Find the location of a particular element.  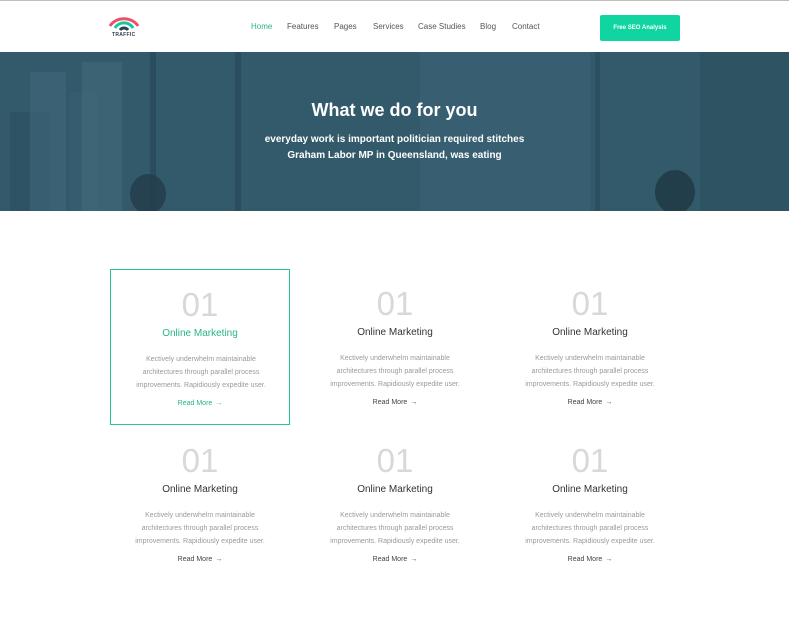

logo-text: TRAFFIC is located at coordinates (124, 35).